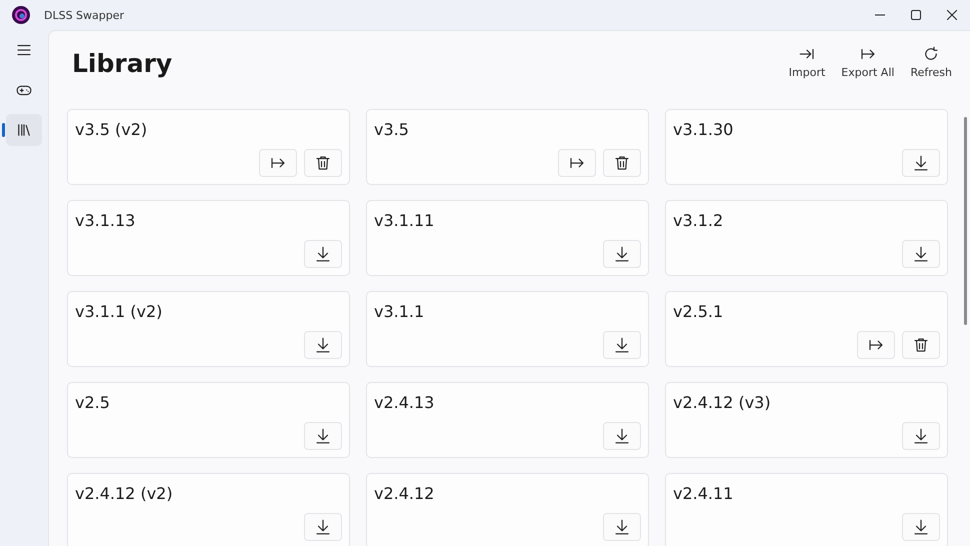 Image resolution: width=970 pixels, height=546 pixels. What do you see at coordinates (400, 311) in the screenshot?
I see `version-label: v3.1.1` at bounding box center [400, 311].